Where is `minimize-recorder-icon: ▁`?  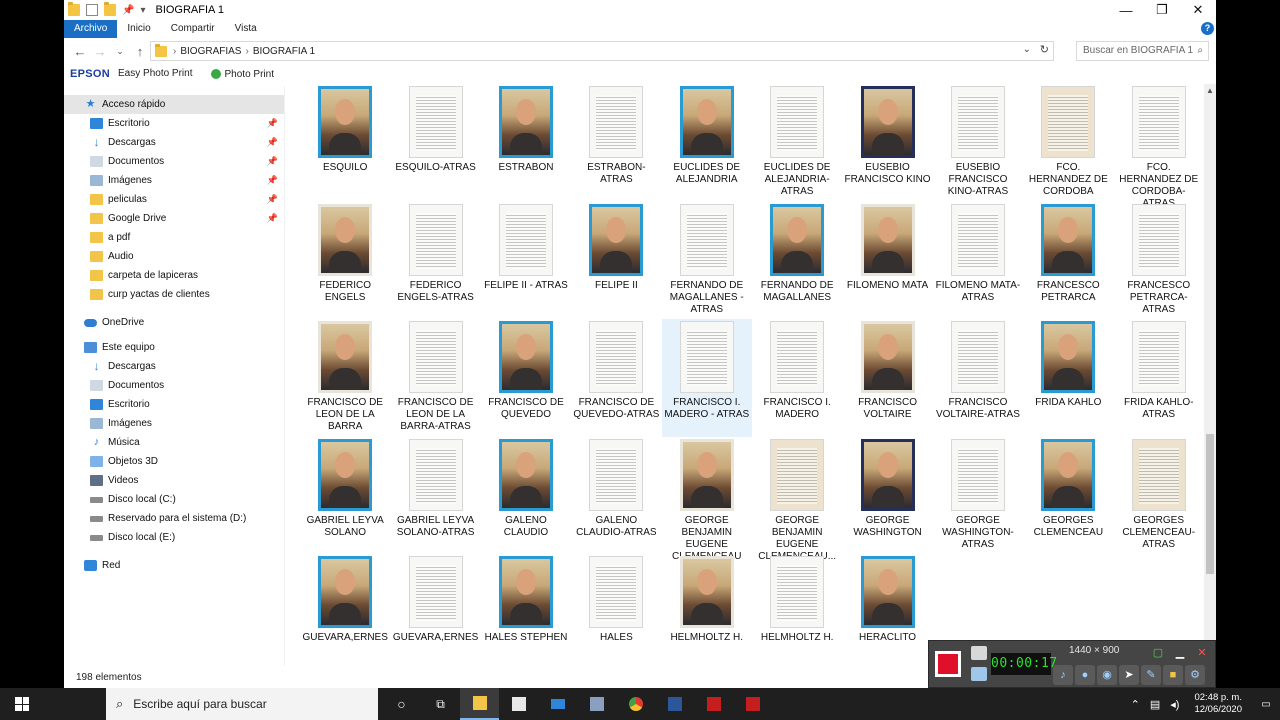 minimize-recorder-icon: ▁ is located at coordinates (1180, 653).